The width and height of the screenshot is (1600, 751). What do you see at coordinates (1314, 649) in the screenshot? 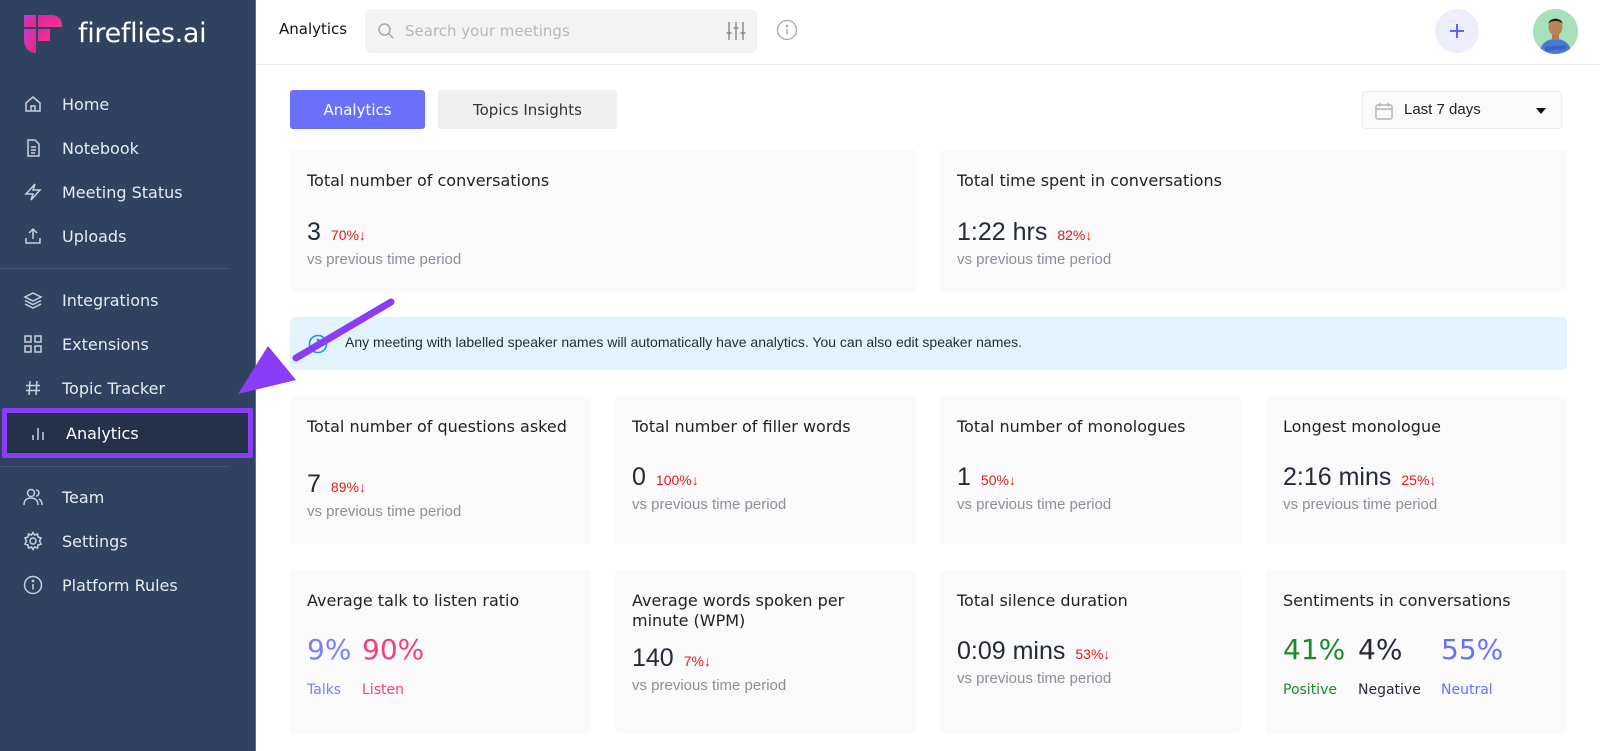
I see `positive-value: 41%` at bounding box center [1314, 649].